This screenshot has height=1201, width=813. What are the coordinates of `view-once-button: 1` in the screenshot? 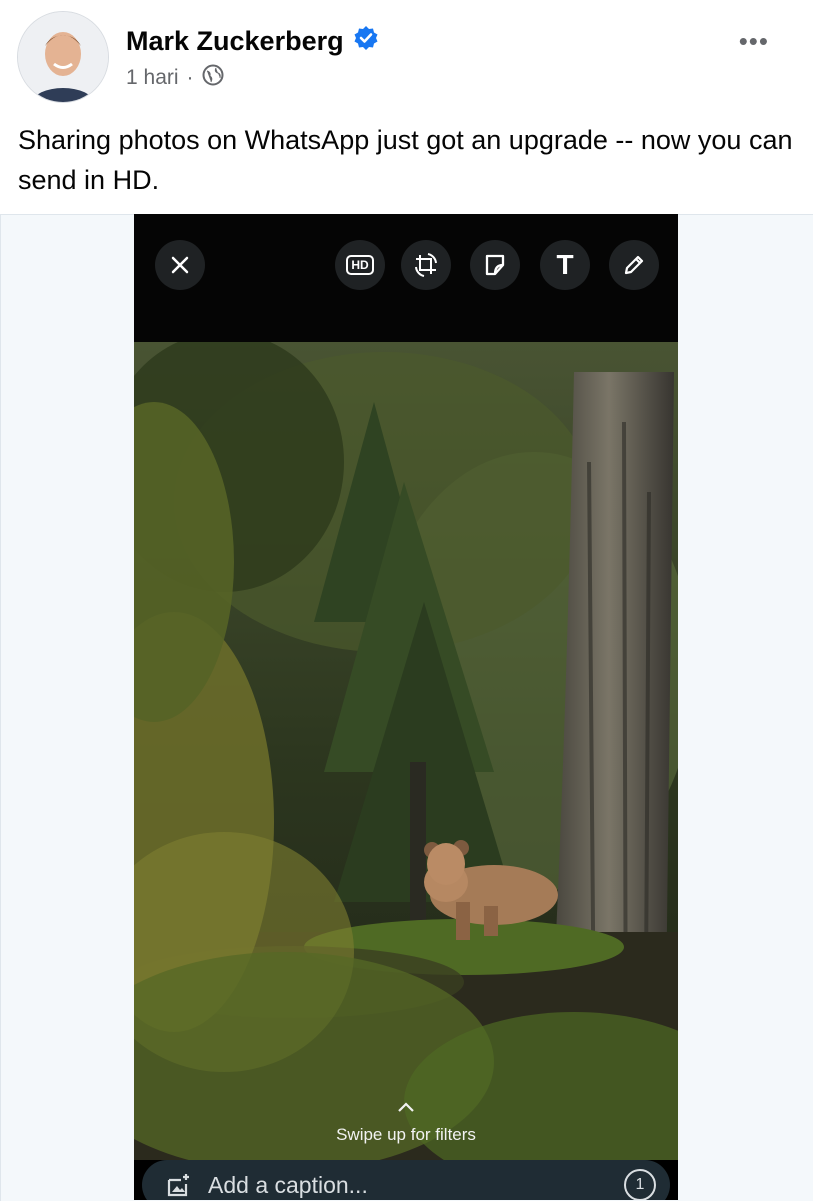 It's located at (640, 1184).